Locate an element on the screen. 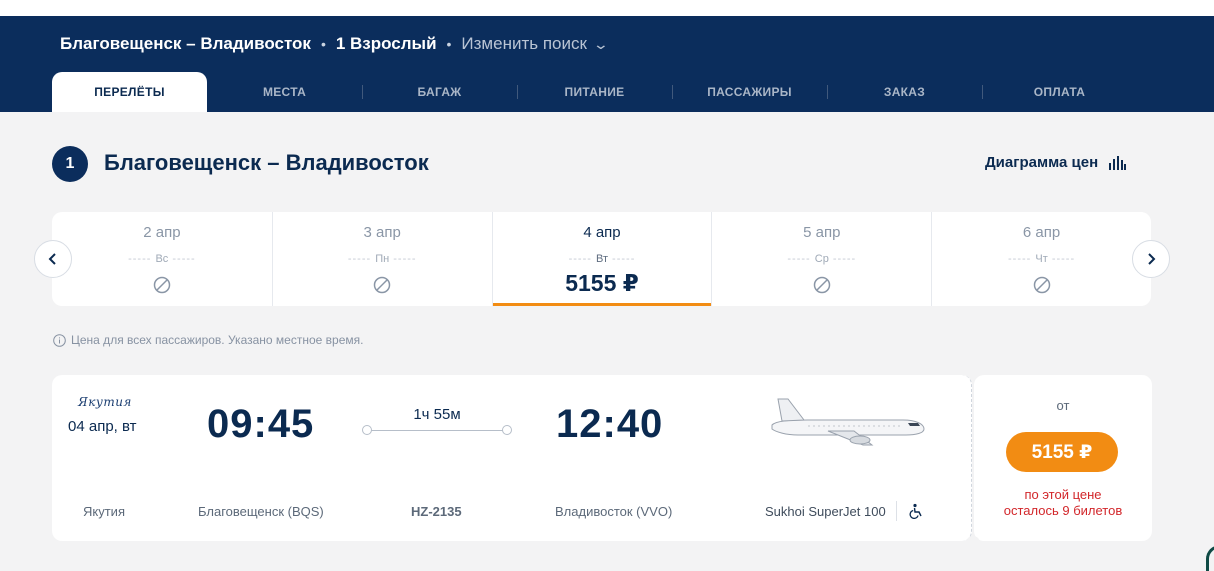 The width and height of the screenshot is (1214, 571). change-search-link: Изменить поиск is located at coordinates (524, 44).